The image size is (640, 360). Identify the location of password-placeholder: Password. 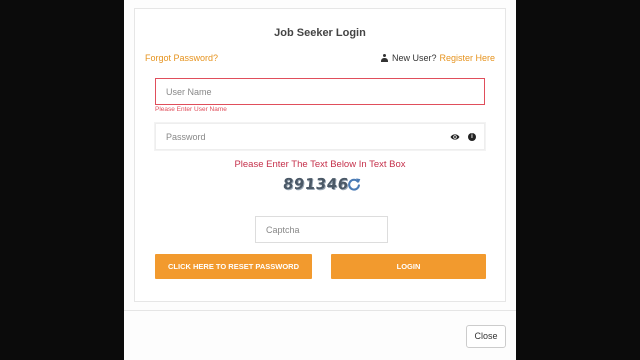
(186, 136).